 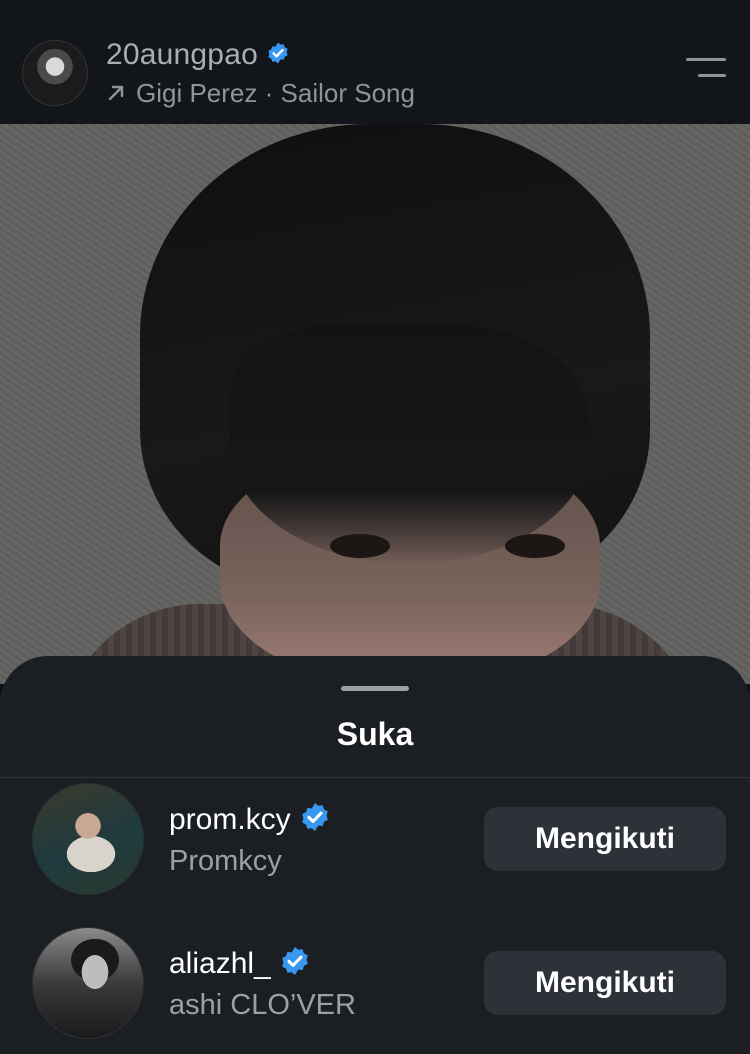 I want to click on sheet-title: Suka, so click(x=375, y=734).